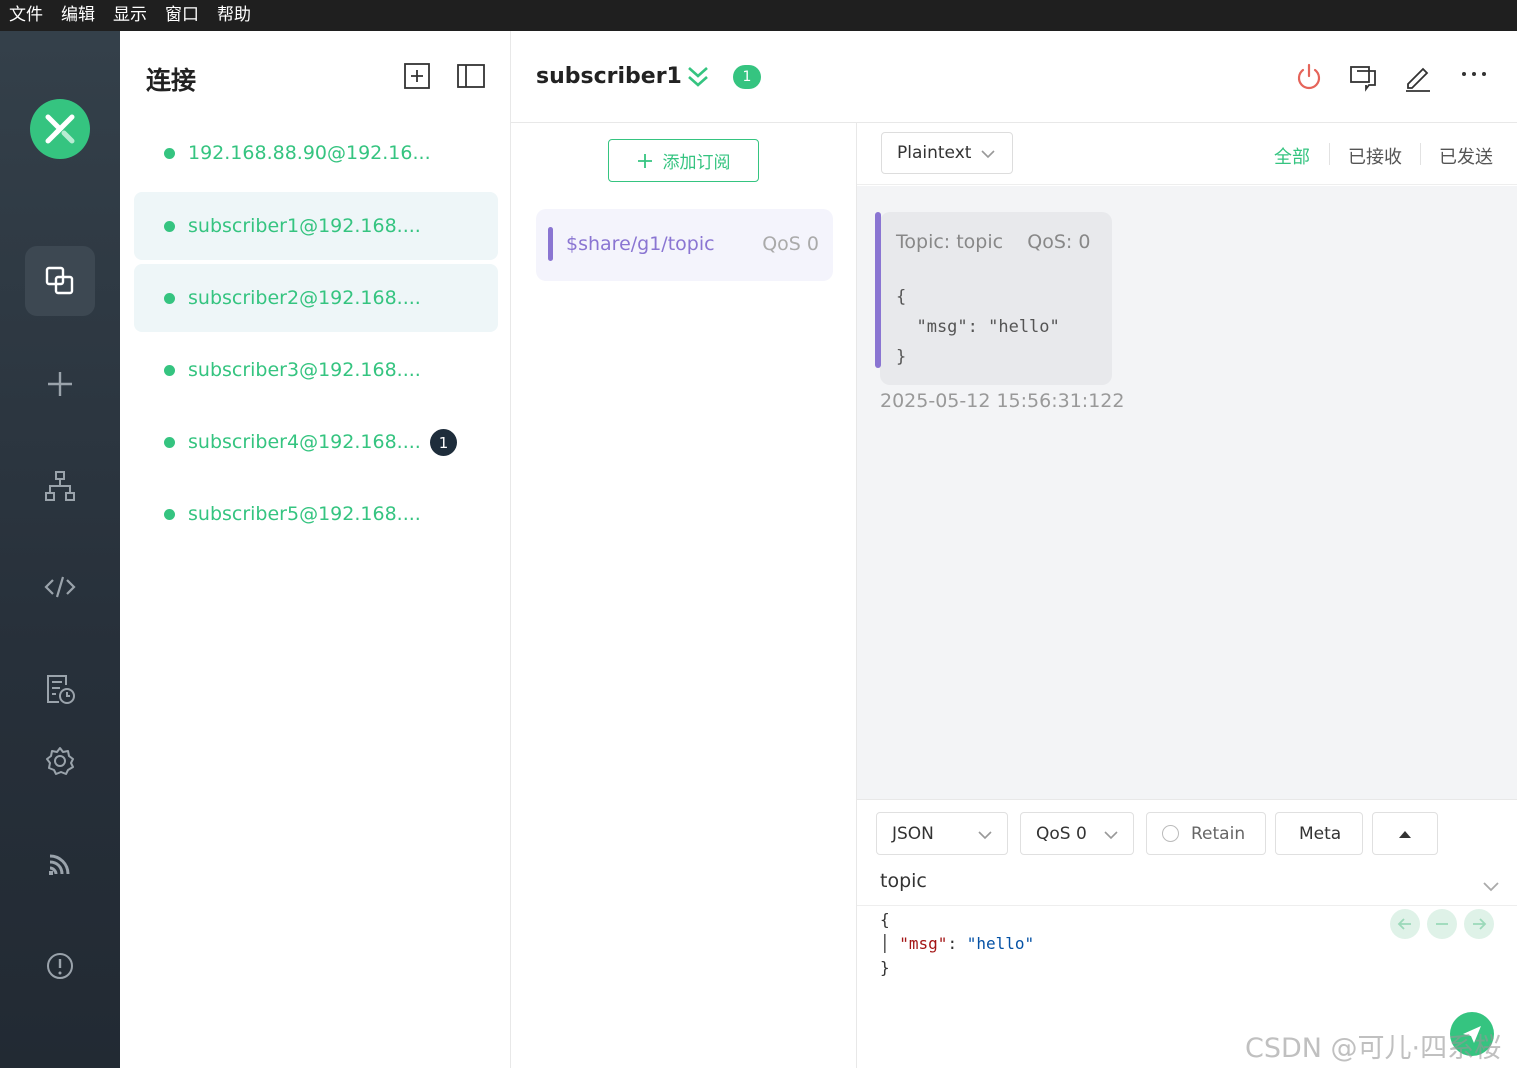 The width and height of the screenshot is (1517, 1068). What do you see at coordinates (1479, 924) in the screenshot?
I see `history-next-button` at bounding box center [1479, 924].